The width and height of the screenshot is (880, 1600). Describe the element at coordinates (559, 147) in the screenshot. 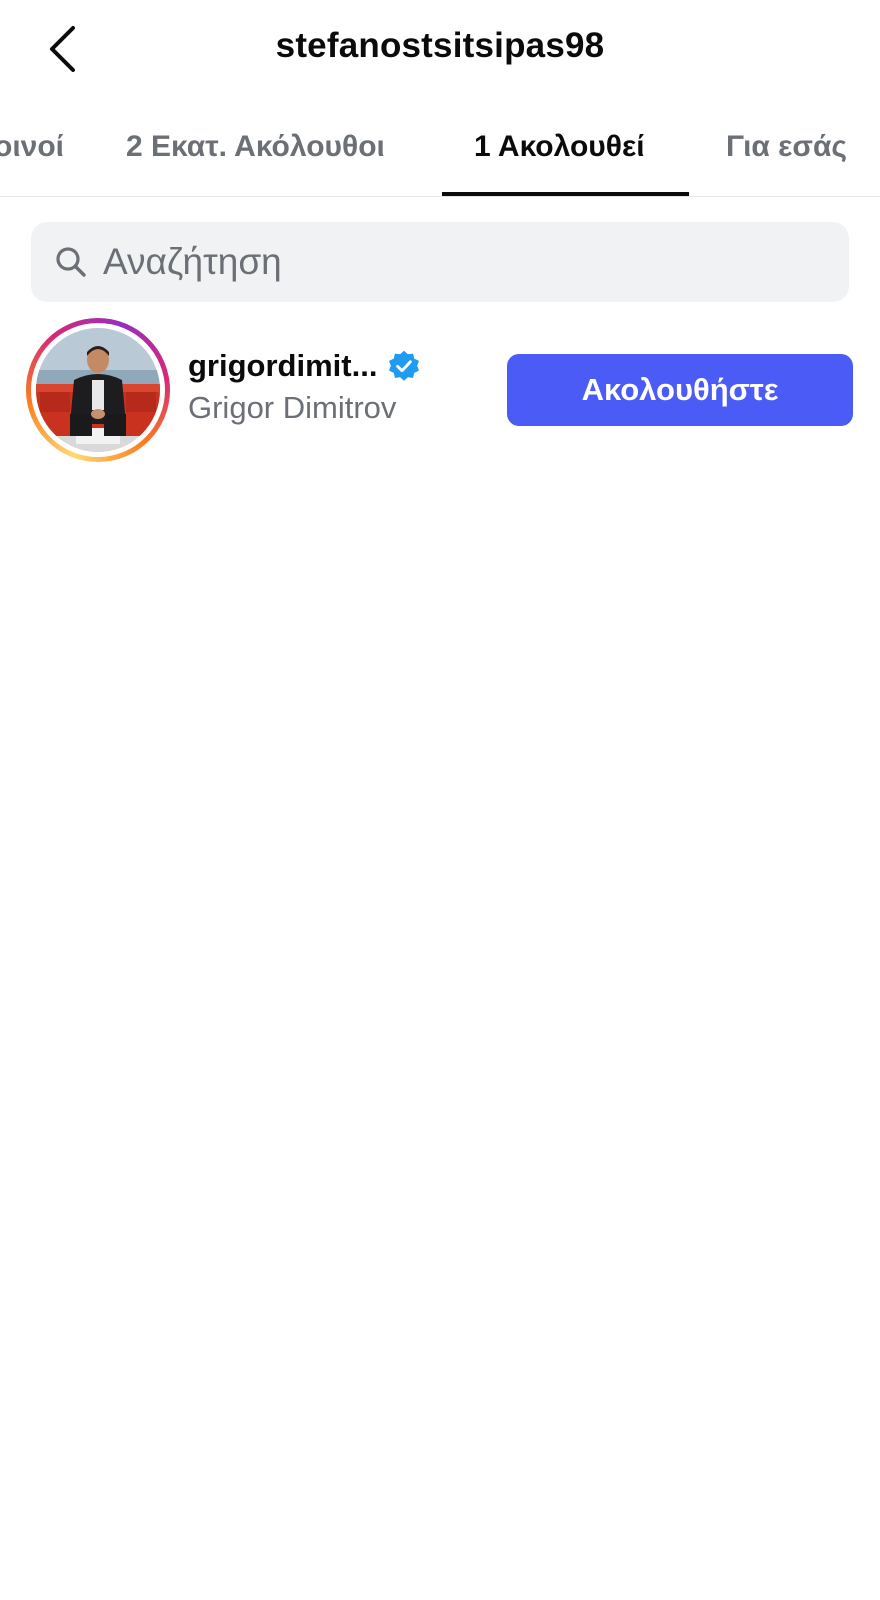

I see `tab-following: 1 Ακολουθεί` at that location.